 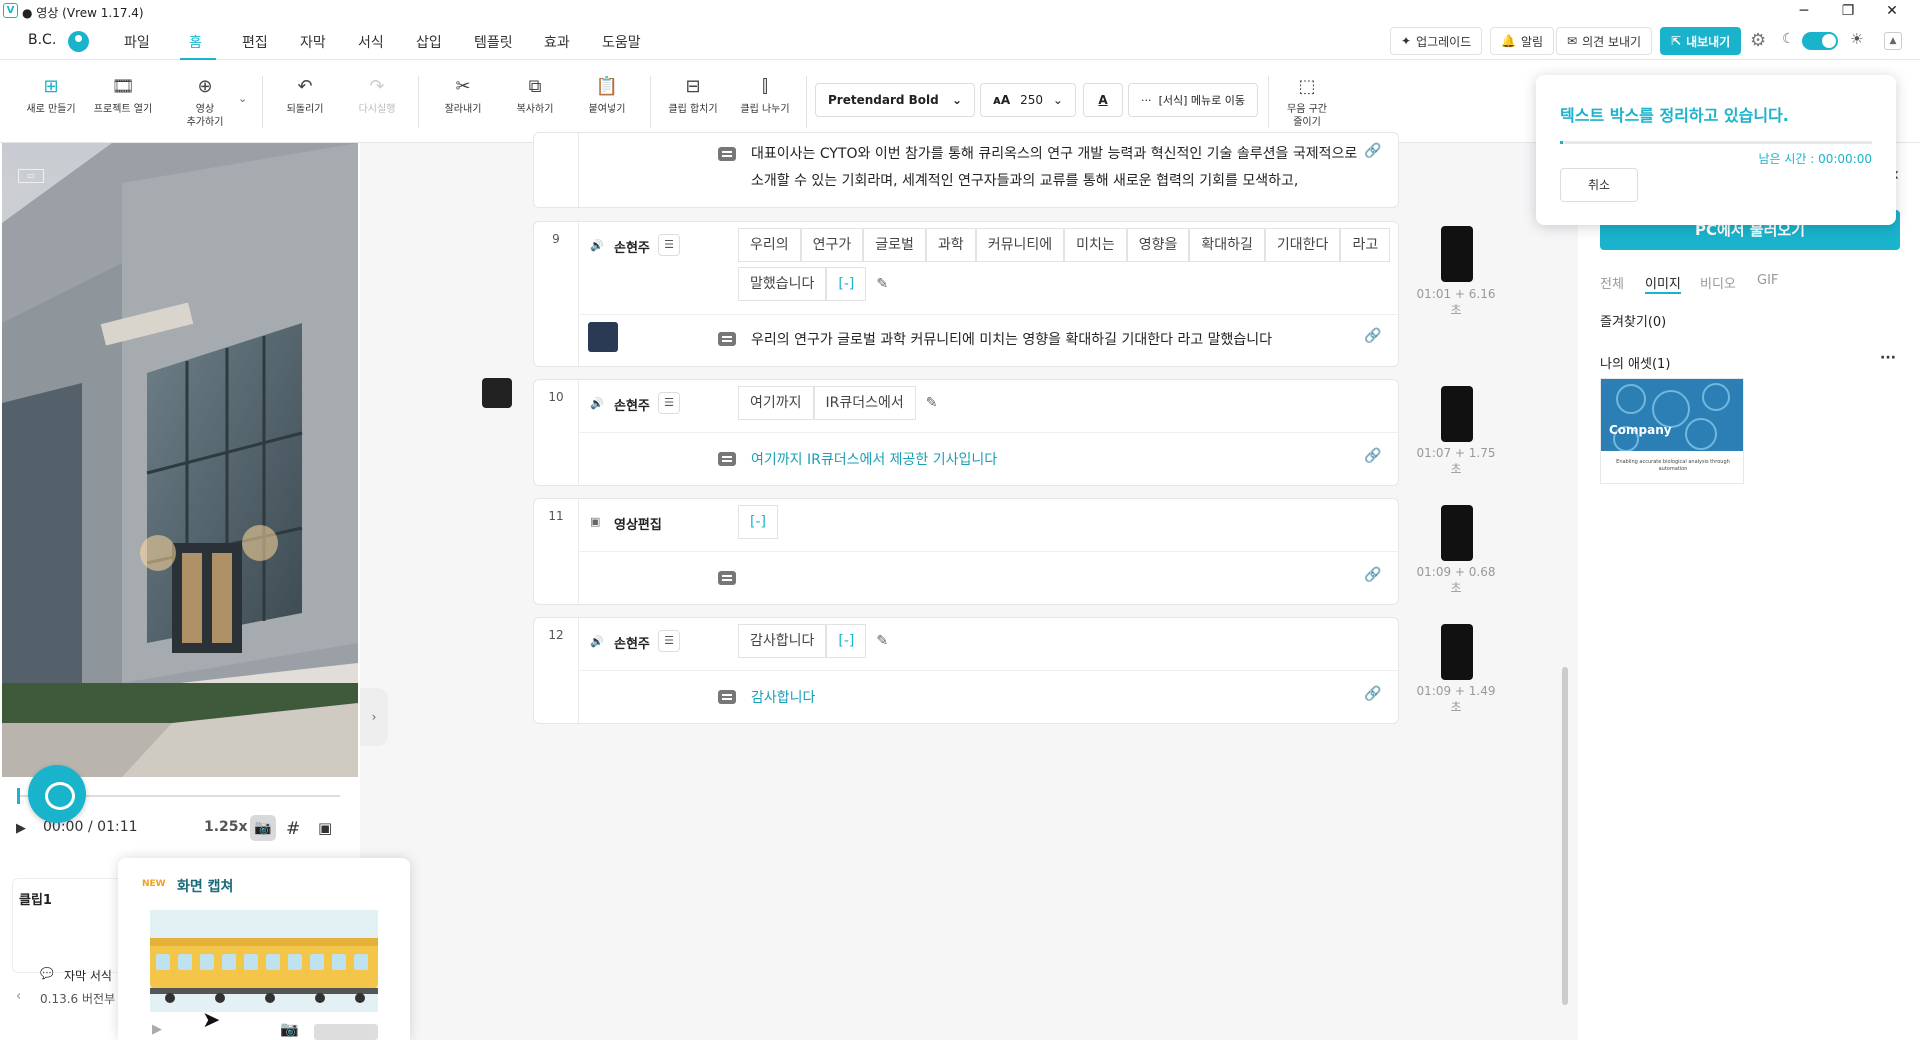 I want to click on word-chip: 커뮤니티에, so click(x=1020, y=245).